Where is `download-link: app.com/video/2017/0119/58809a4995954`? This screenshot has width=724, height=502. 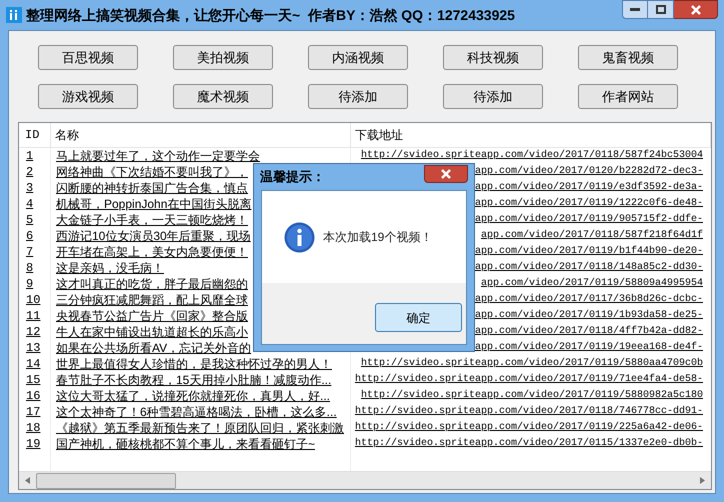 download-link: app.com/video/2017/0119/58809a4995954 is located at coordinates (595, 284).